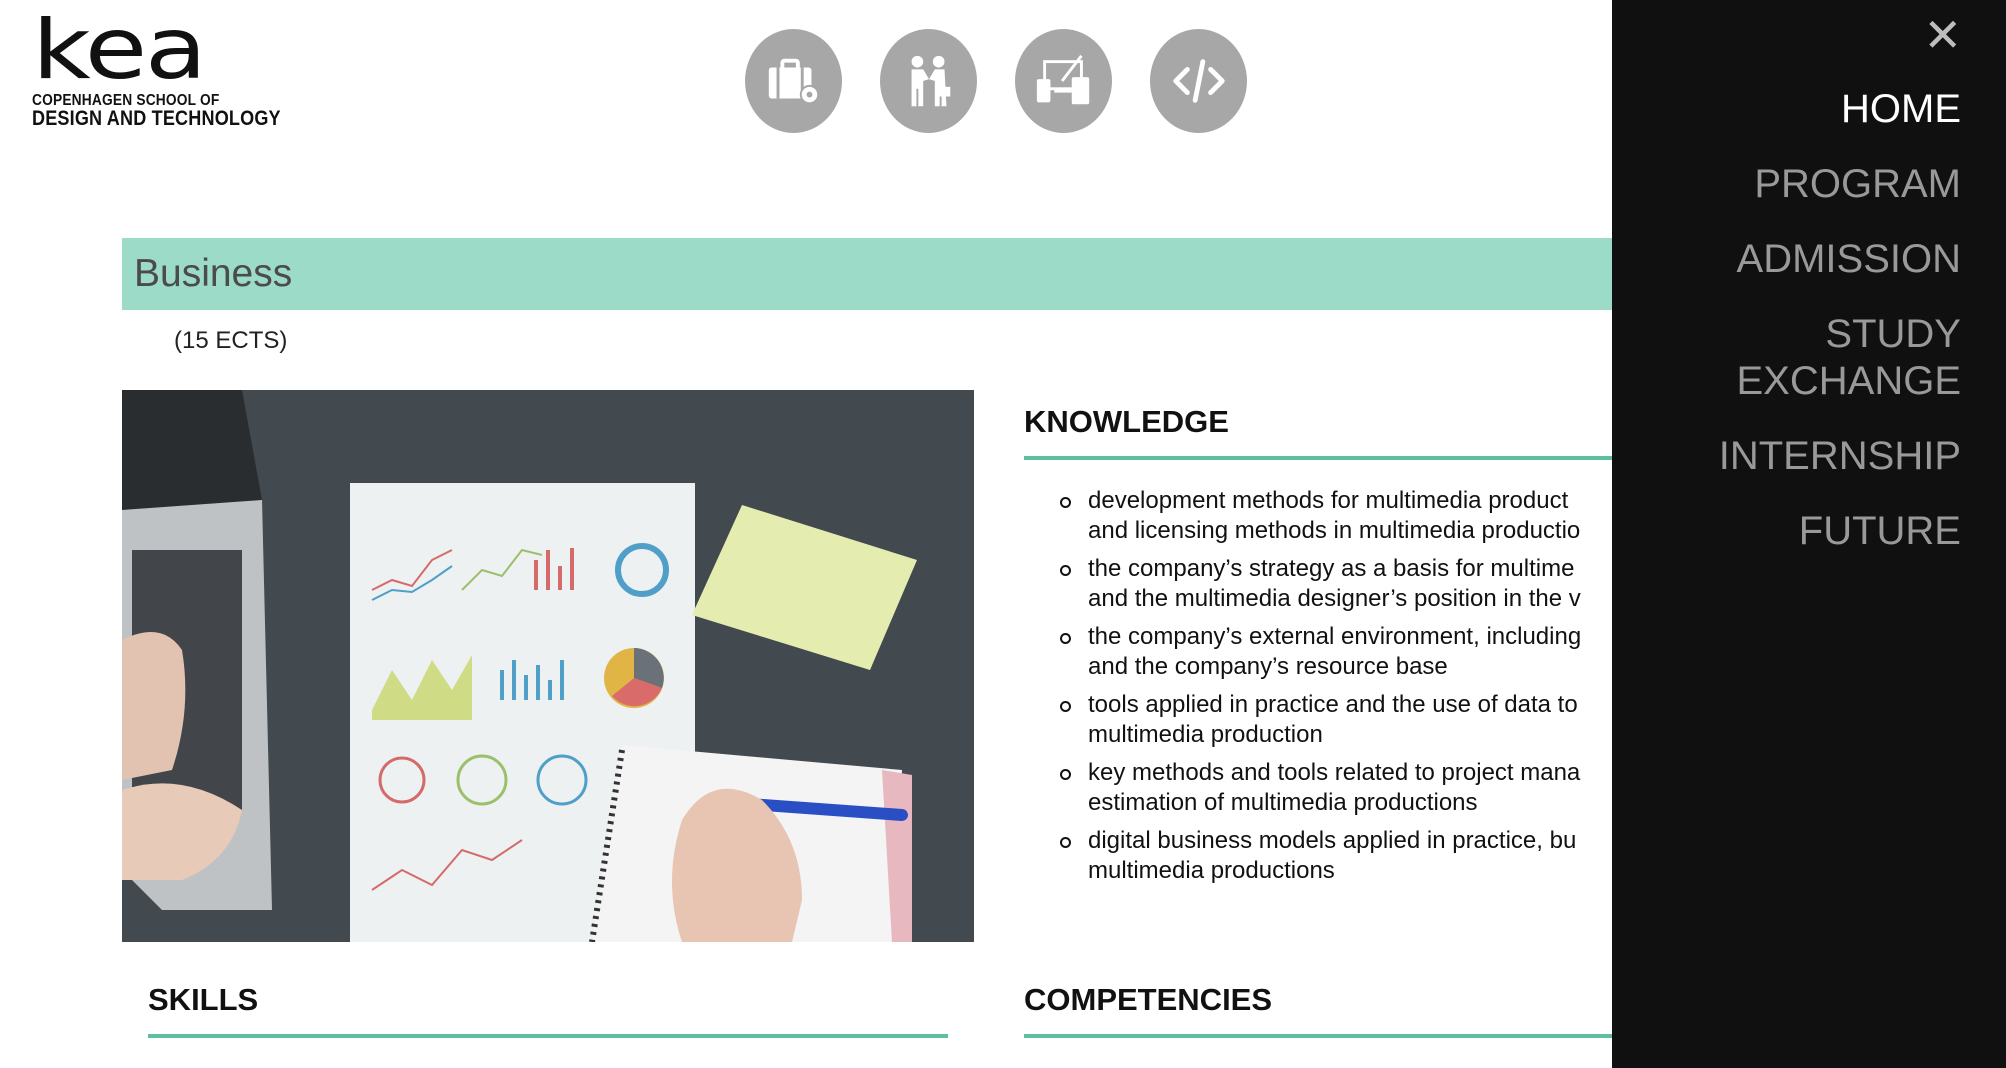  Describe the element at coordinates (119, 49) in the screenshot. I see `logo-wordmark: kea` at that location.